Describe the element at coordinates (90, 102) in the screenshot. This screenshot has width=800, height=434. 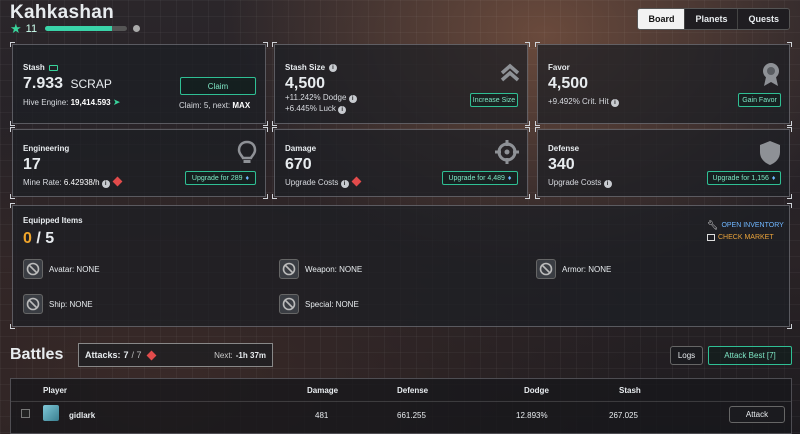
I see `hive-engine-value: 19,414.593` at that location.